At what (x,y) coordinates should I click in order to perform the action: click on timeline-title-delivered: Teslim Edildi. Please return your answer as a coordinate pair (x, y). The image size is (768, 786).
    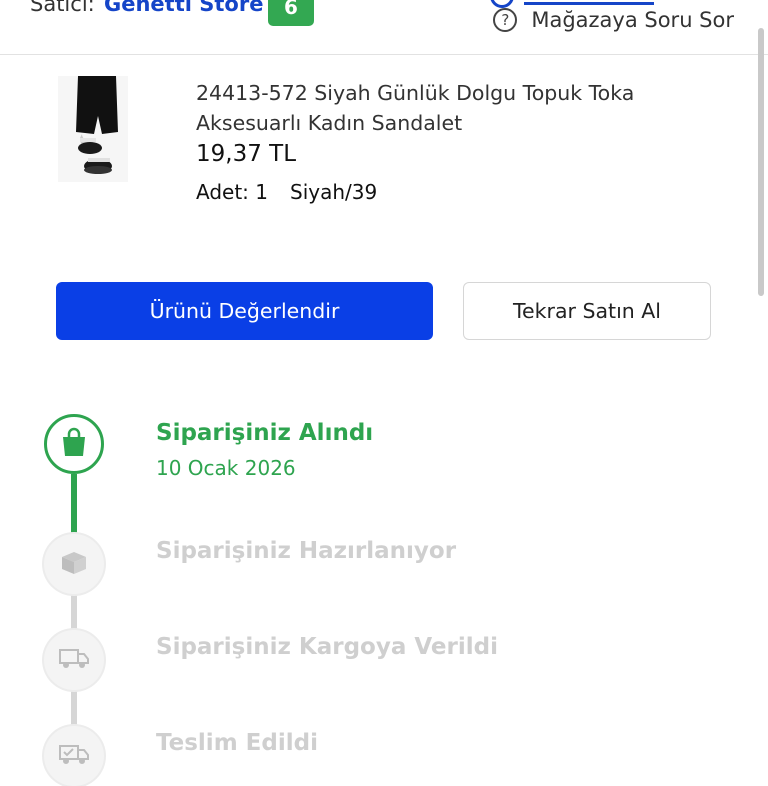
    Looking at the image, I should click on (237, 743).